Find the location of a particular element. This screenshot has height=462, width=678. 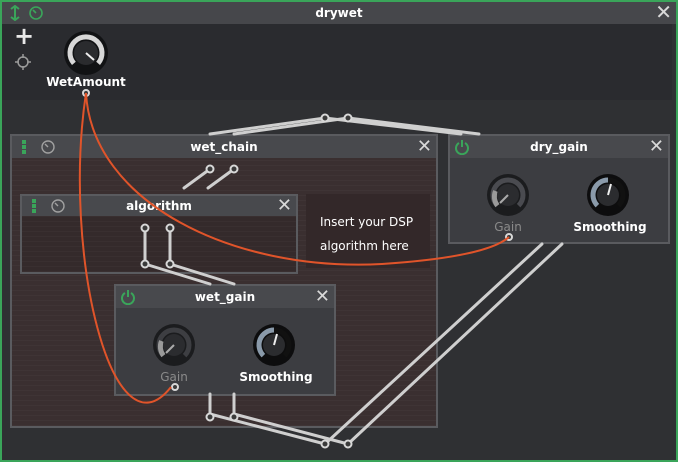

algorithm-titlebar: algorithm ✕ is located at coordinates (159, 206).